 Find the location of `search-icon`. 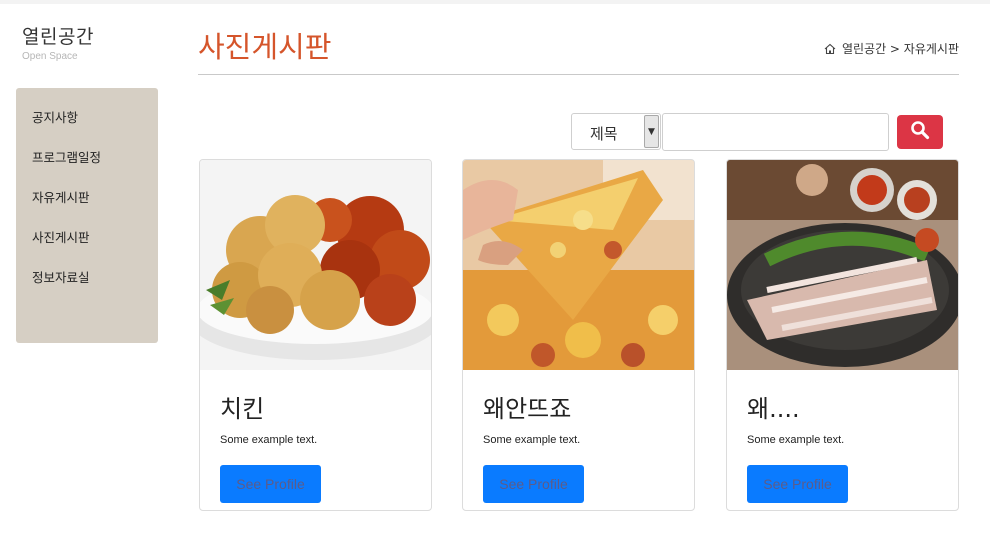

search-icon is located at coordinates (920, 132).